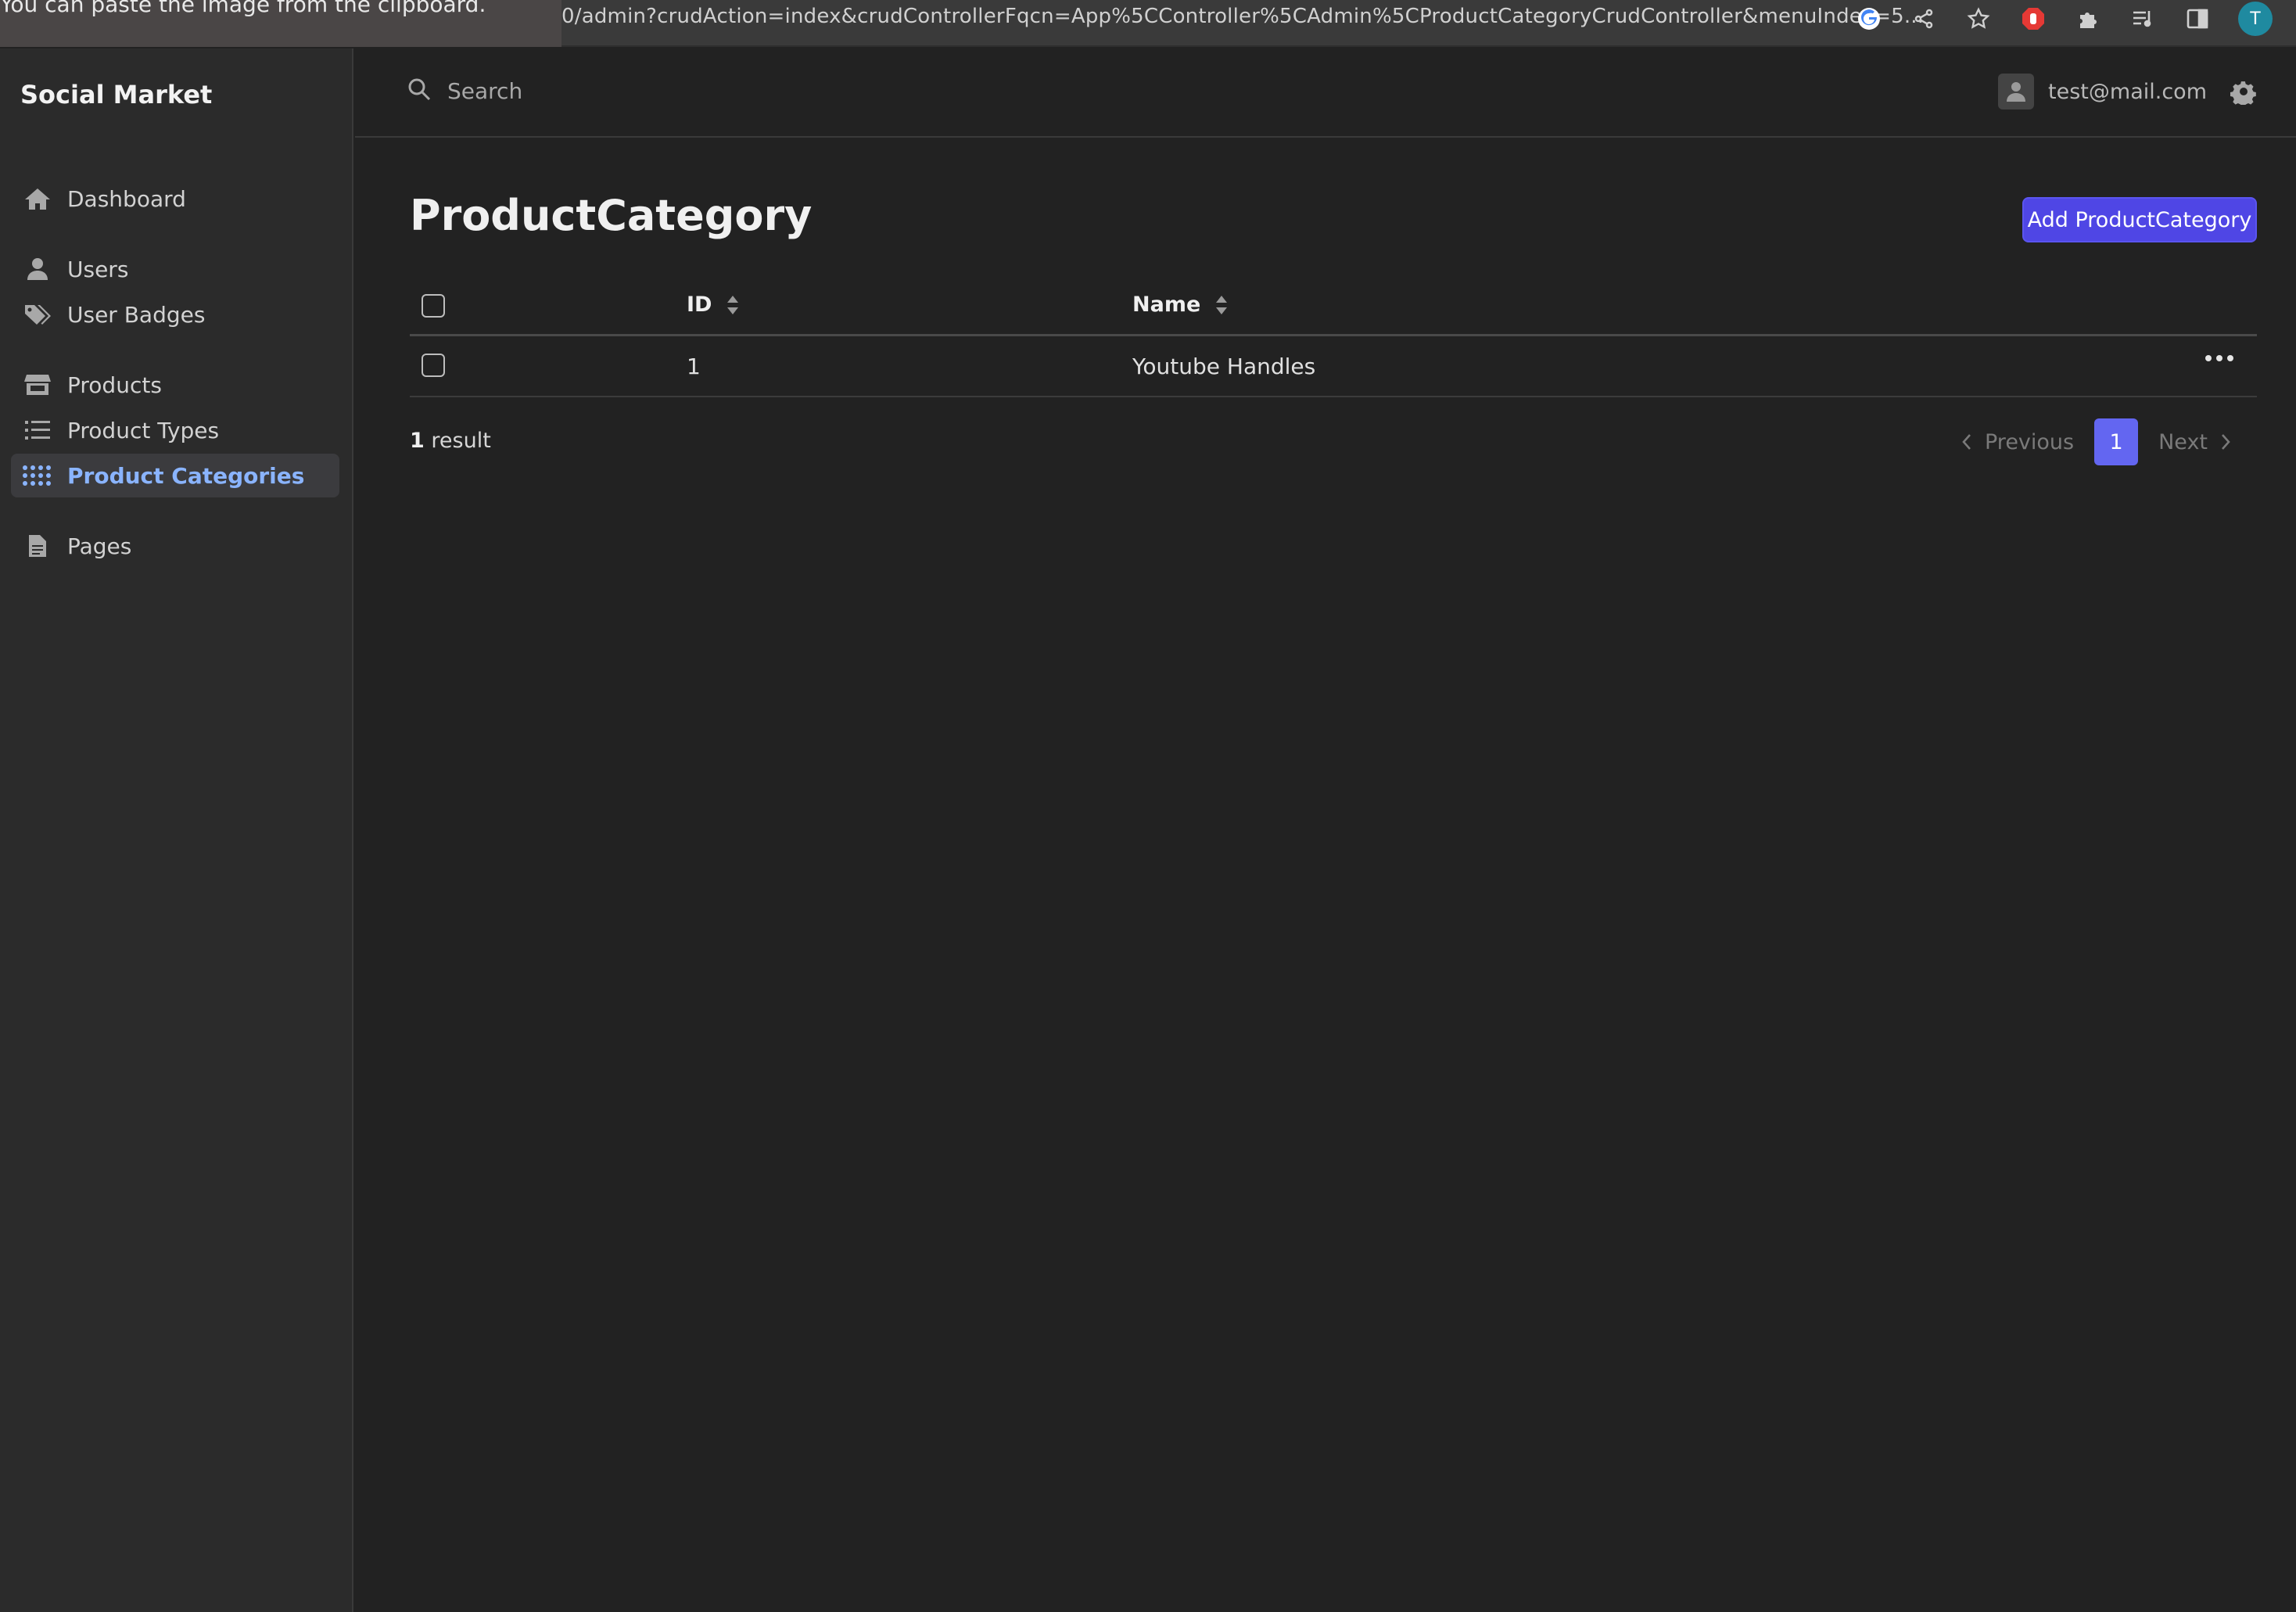 The height and width of the screenshot is (1612, 2296). I want to click on browser-icons: T, so click(2064, 19).